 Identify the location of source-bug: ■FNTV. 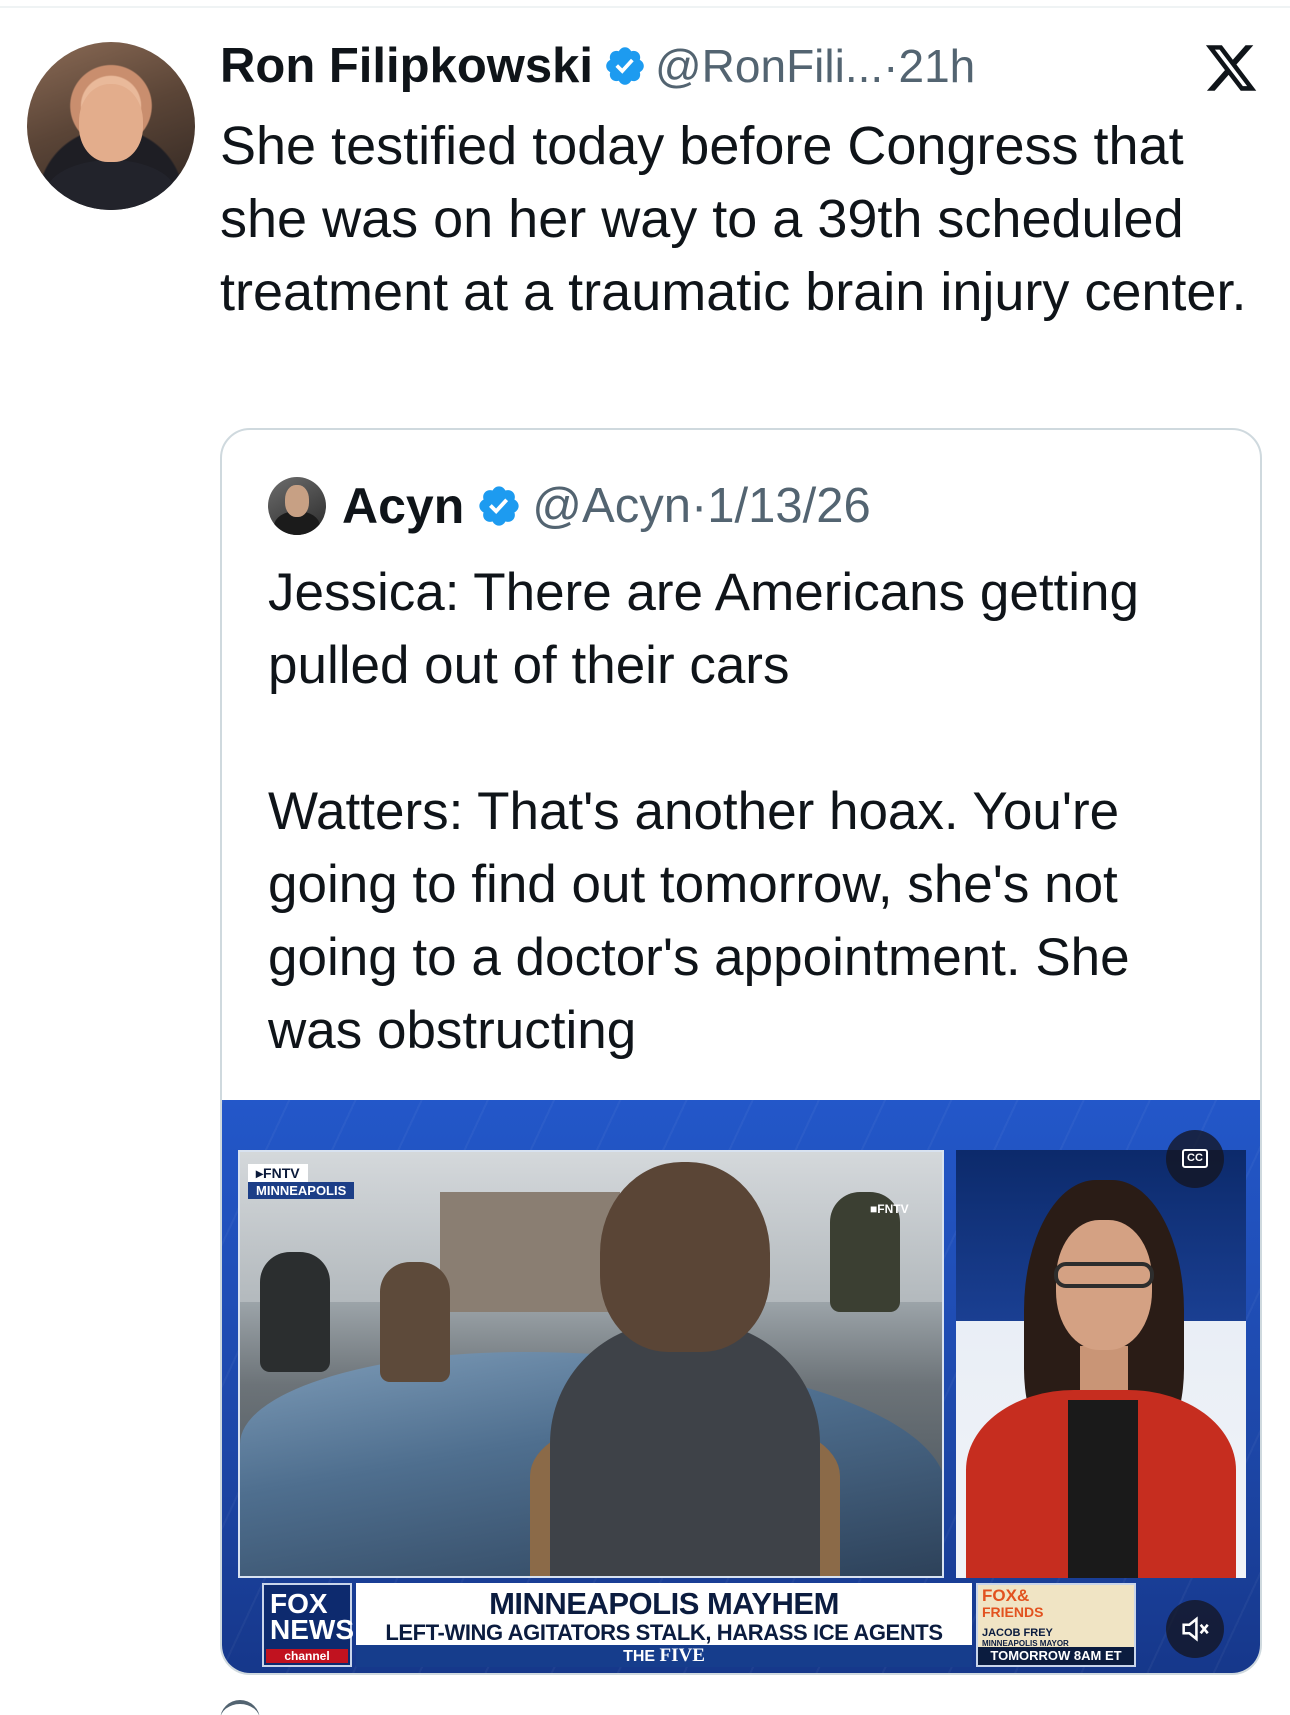
(889, 1209).